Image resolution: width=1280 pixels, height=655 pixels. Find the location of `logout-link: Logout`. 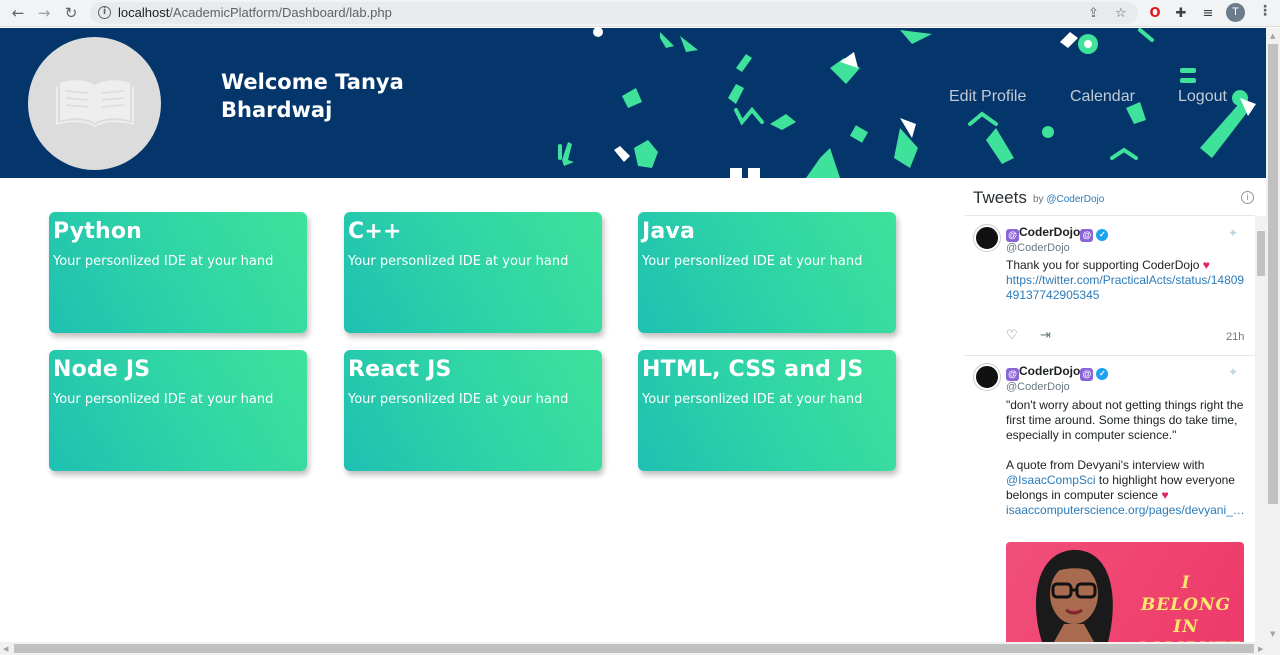

logout-link: Logout is located at coordinates (1202, 97).